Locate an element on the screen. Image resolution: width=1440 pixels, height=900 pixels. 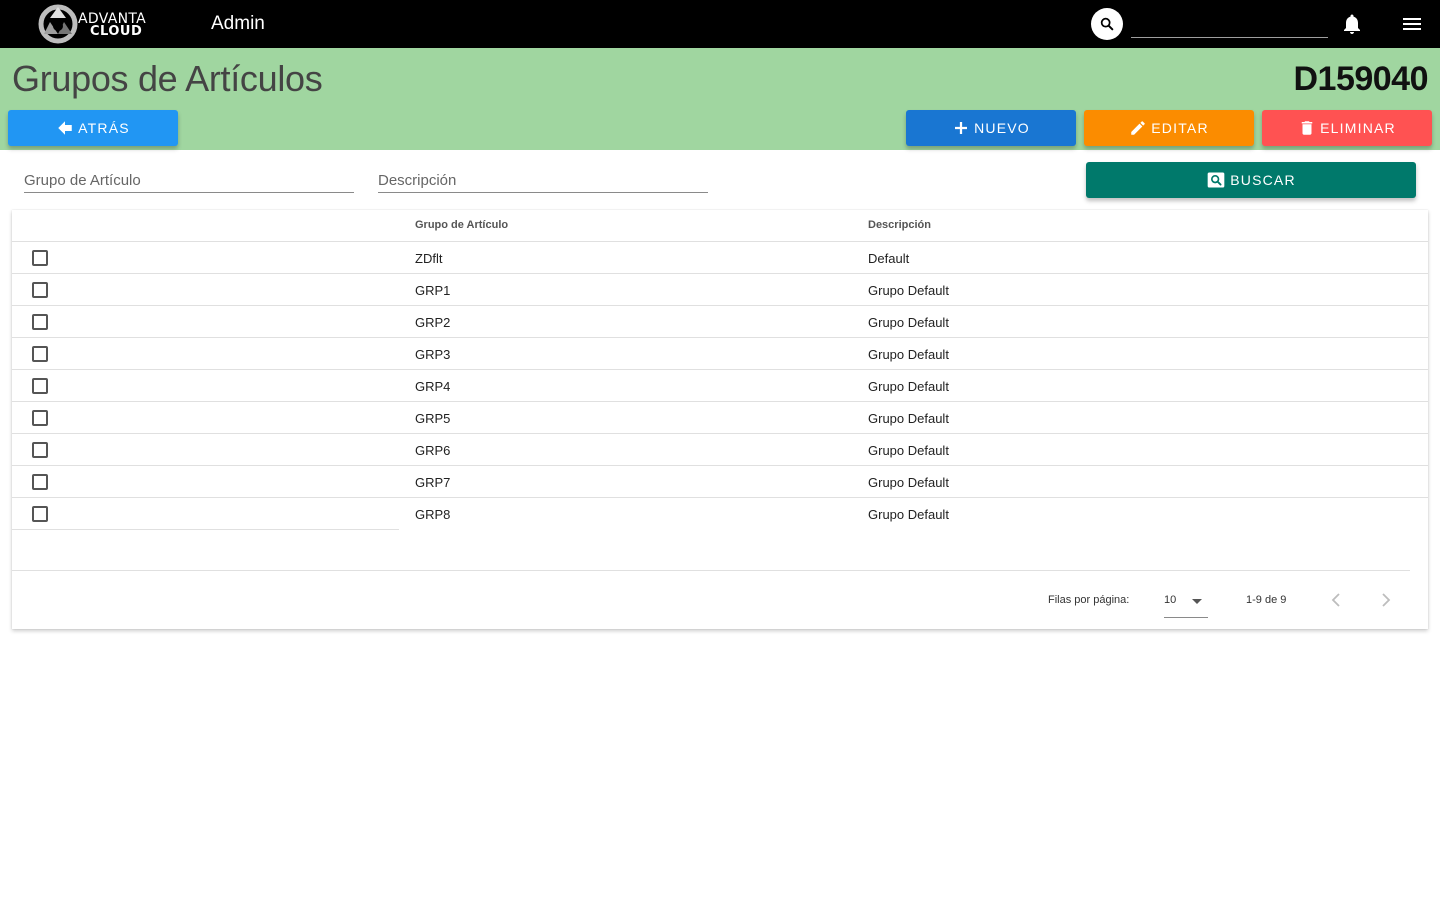
pencil-icon is located at coordinates (1138, 128).